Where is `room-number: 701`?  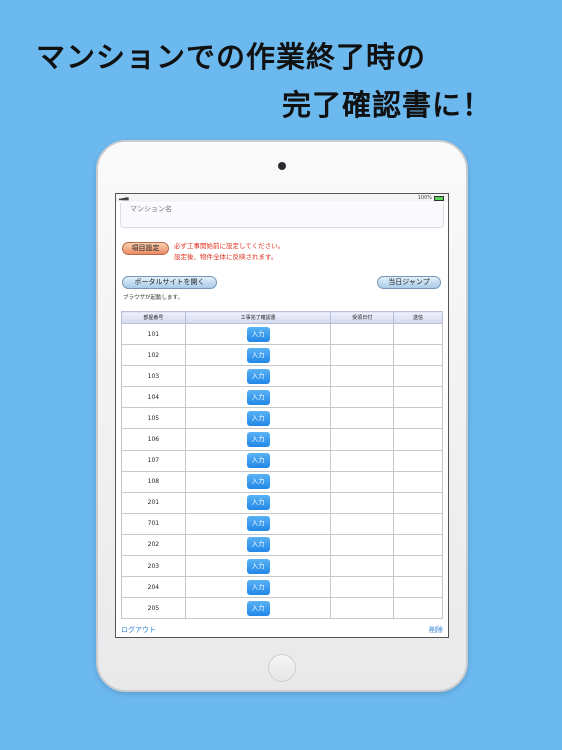
room-number: 701 is located at coordinates (153, 523).